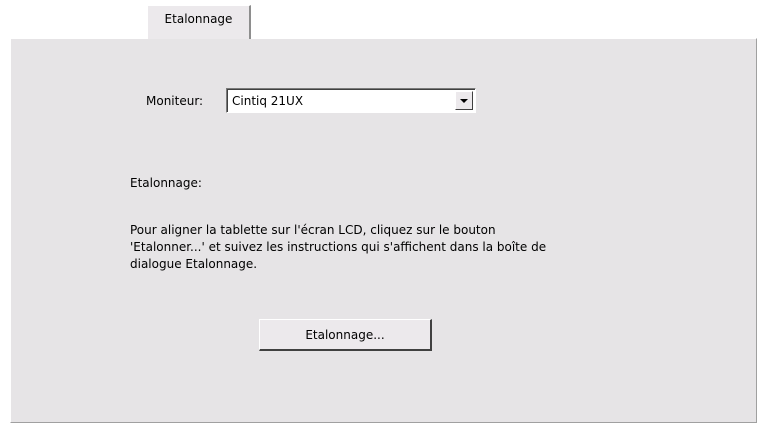 This screenshot has width=759, height=427. I want to click on calibration-section-label: Etalonnage:, so click(166, 183).